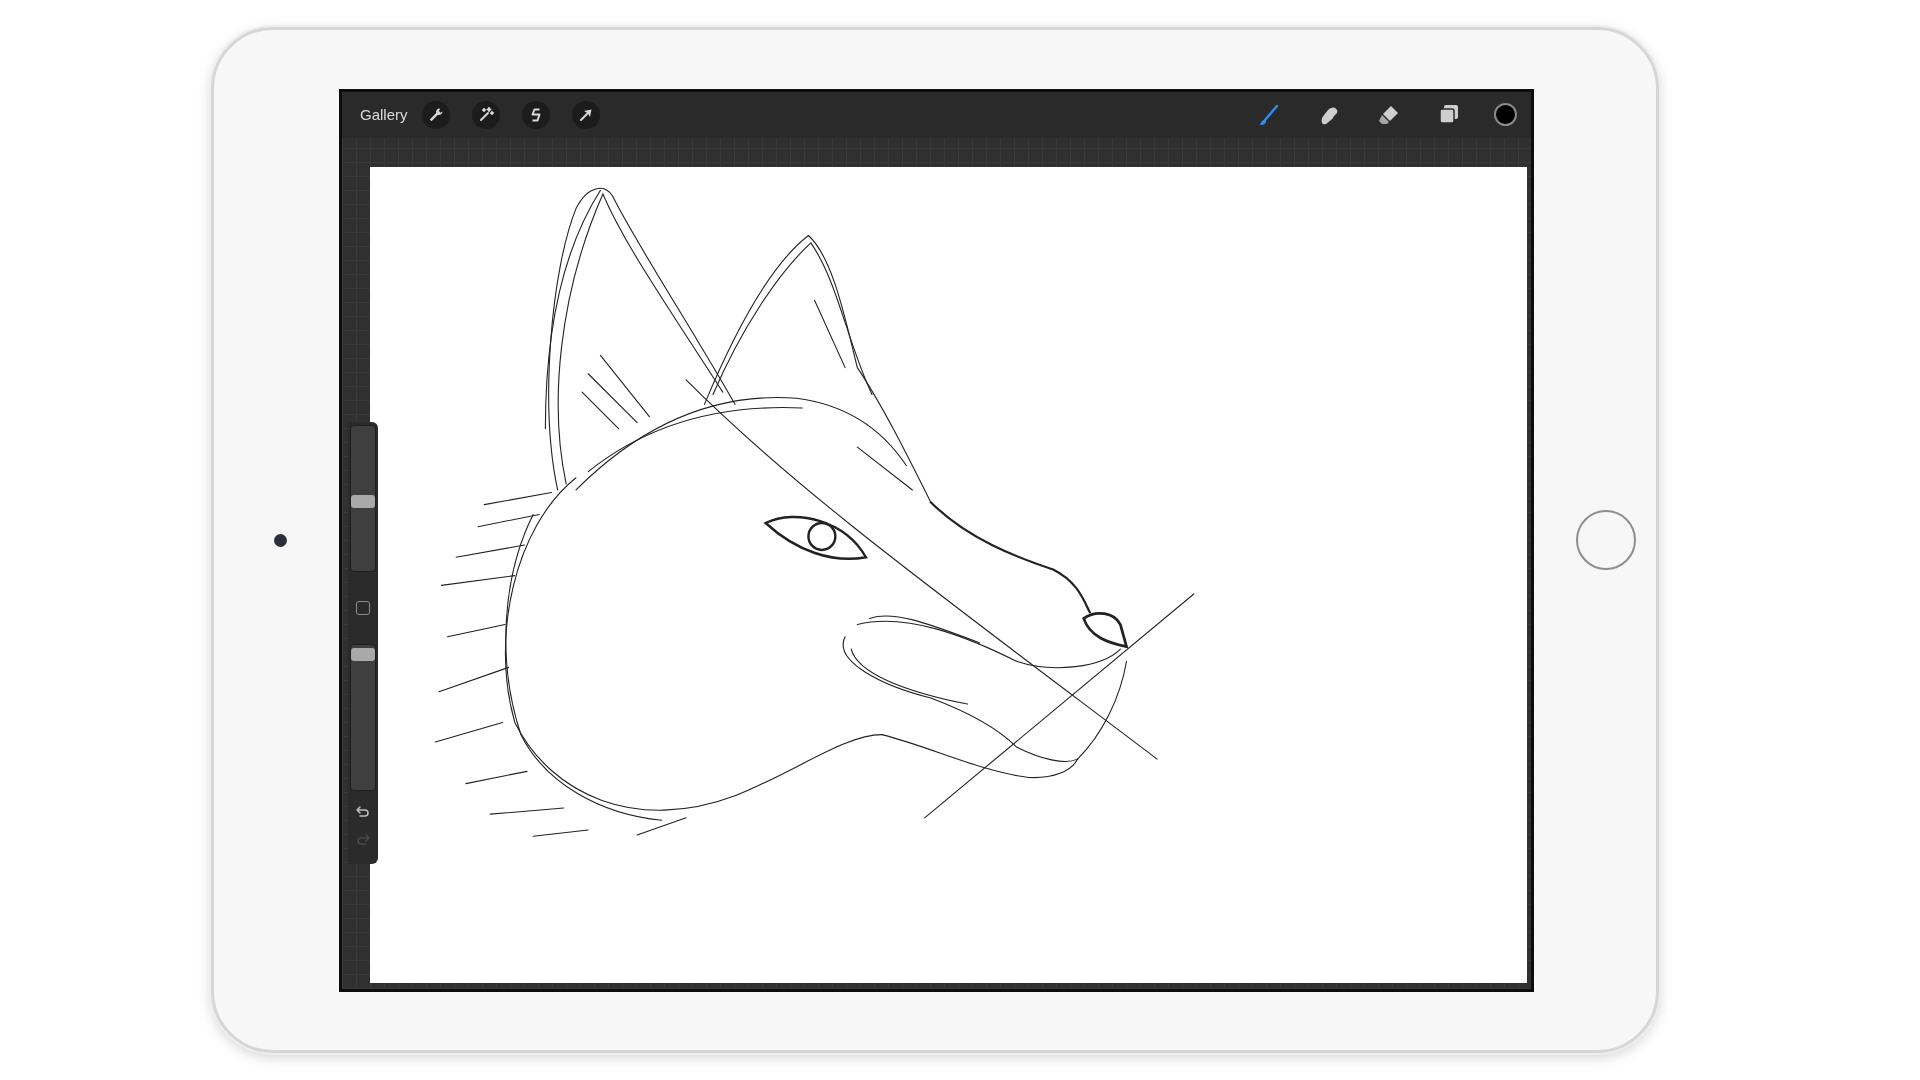 This screenshot has height=1080, width=1920. Describe the element at coordinates (384, 114) in the screenshot. I see `gallery-button: Gallery` at that location.